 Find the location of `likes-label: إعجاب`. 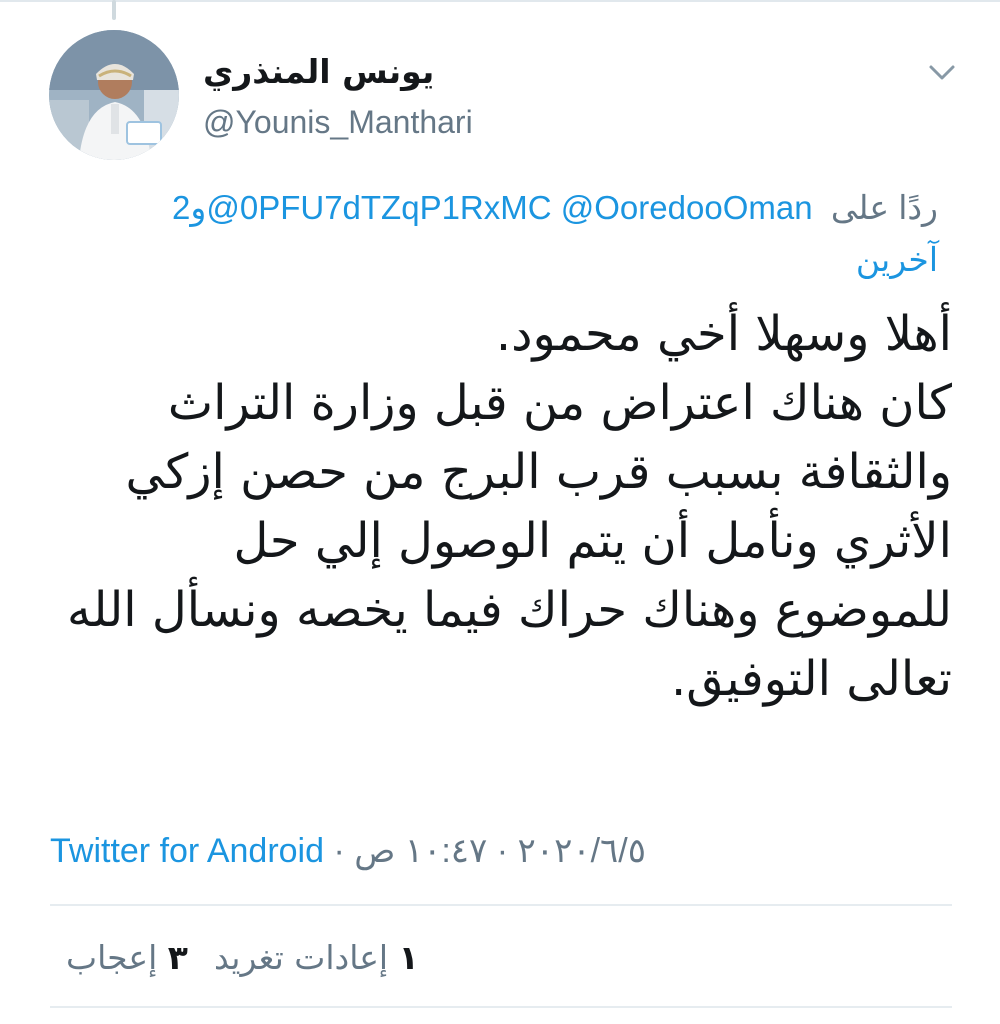

likes-label: إعجاب is located at coordinates (112, 957).